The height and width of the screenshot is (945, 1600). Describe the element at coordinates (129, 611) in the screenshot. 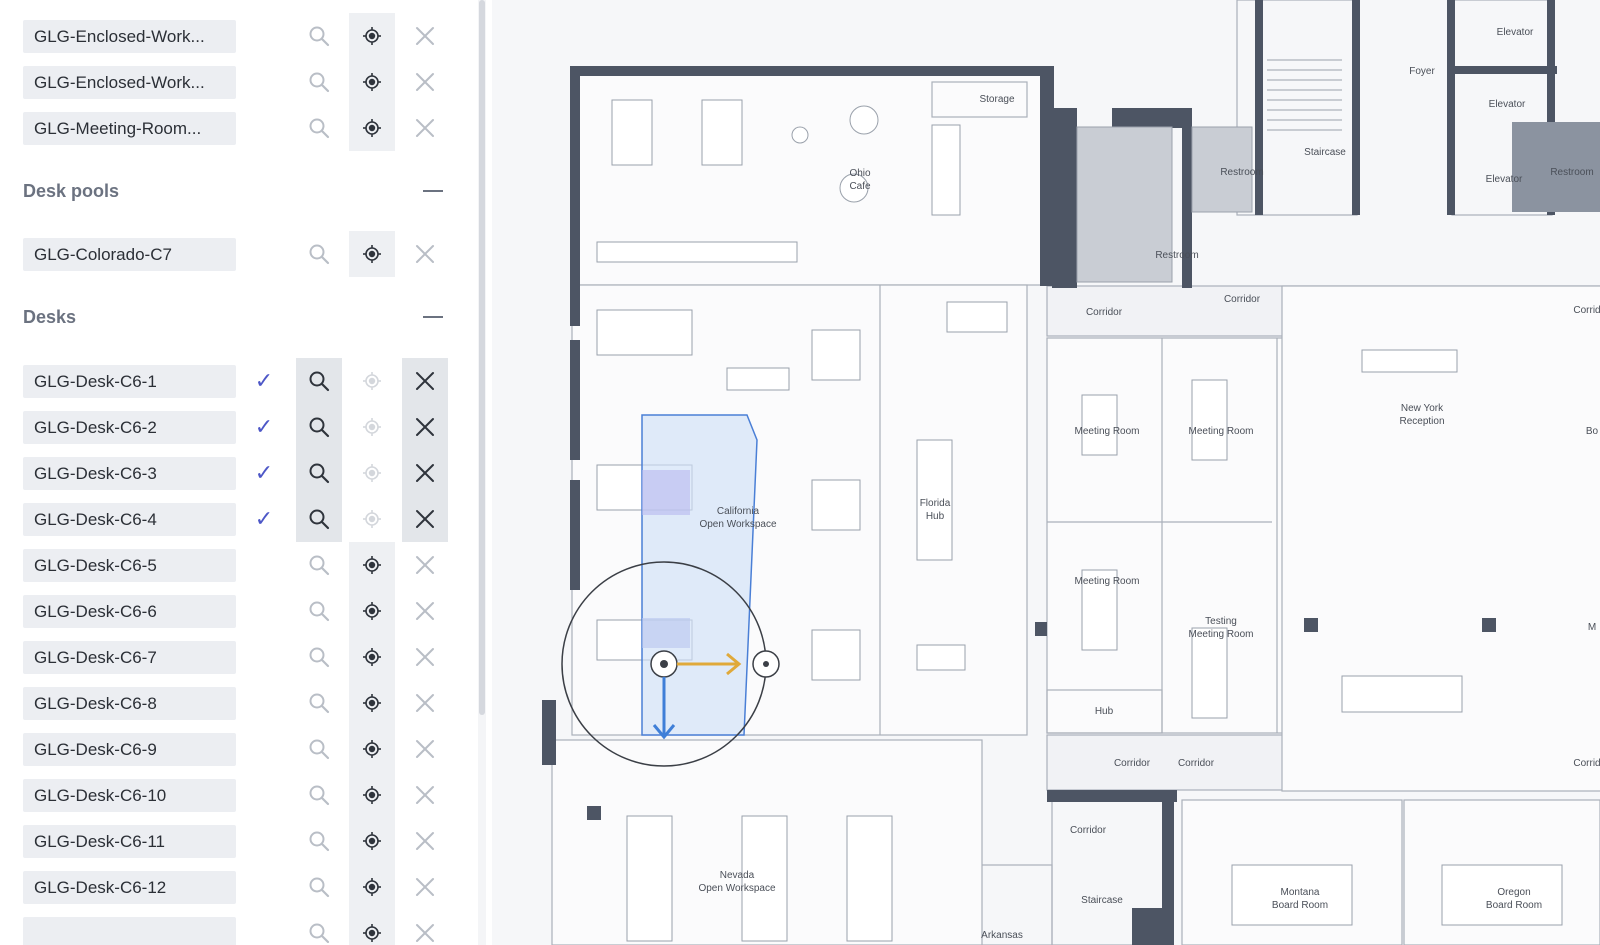

I see `object-chip: GLG-Desk-C6-6` at that location.